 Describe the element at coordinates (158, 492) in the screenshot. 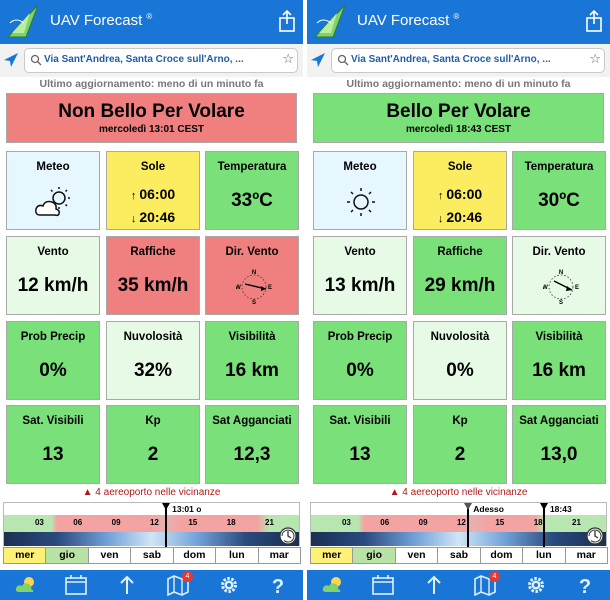

I see `airport-warning-text: 4 aereoporto nelle vicinanze` at that location.